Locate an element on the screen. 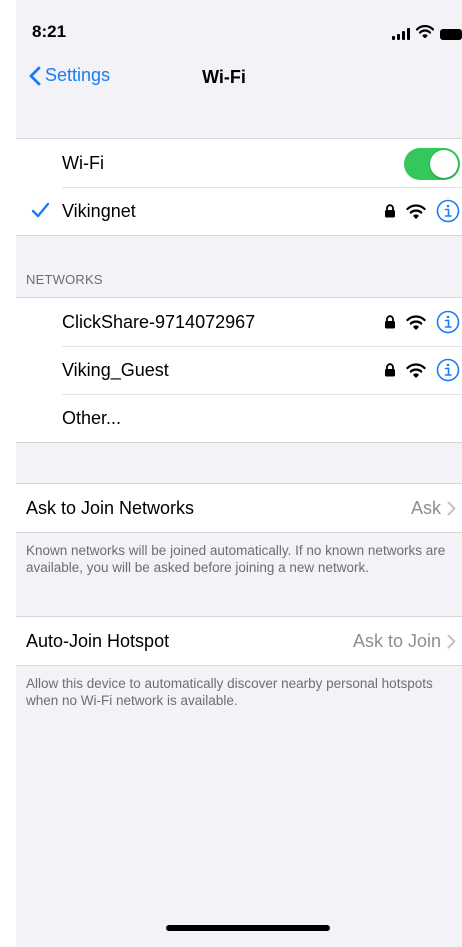 The width and height of the screenshot is (462, 947). ask-to-join-group: Ask to Join Networks Ask is located at coordinates (239, 508).